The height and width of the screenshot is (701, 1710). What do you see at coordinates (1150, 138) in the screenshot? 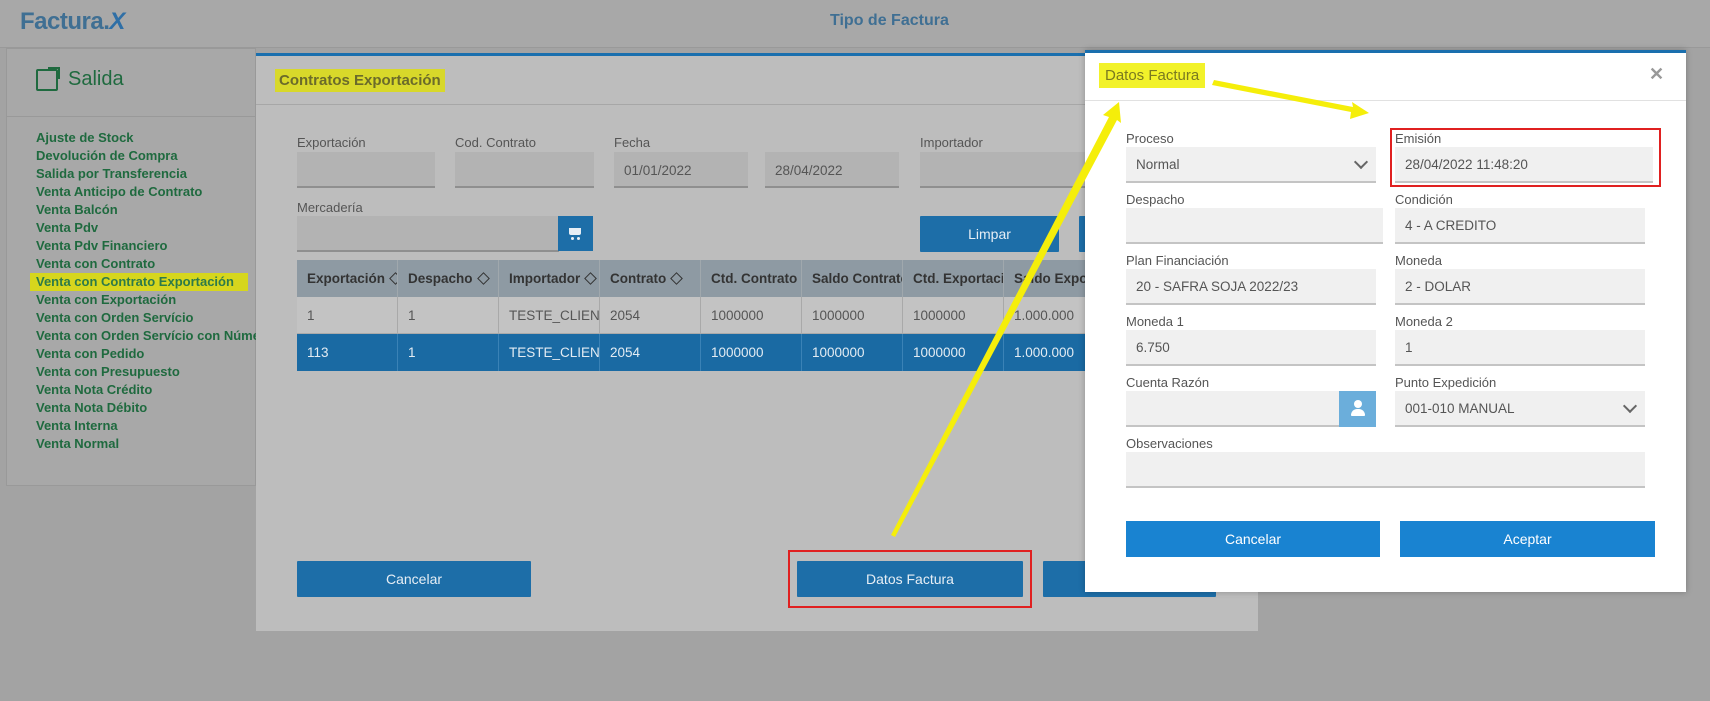
I see `proceso-label: Proceso` at bounding box center [1150, 138].